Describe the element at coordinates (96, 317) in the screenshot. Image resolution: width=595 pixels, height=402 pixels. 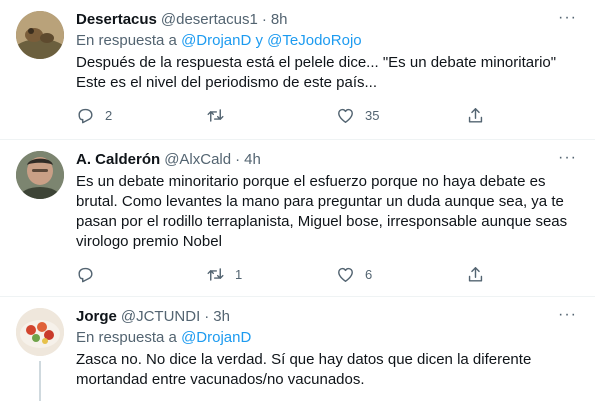
I see `display-name: Jorge` at that location.